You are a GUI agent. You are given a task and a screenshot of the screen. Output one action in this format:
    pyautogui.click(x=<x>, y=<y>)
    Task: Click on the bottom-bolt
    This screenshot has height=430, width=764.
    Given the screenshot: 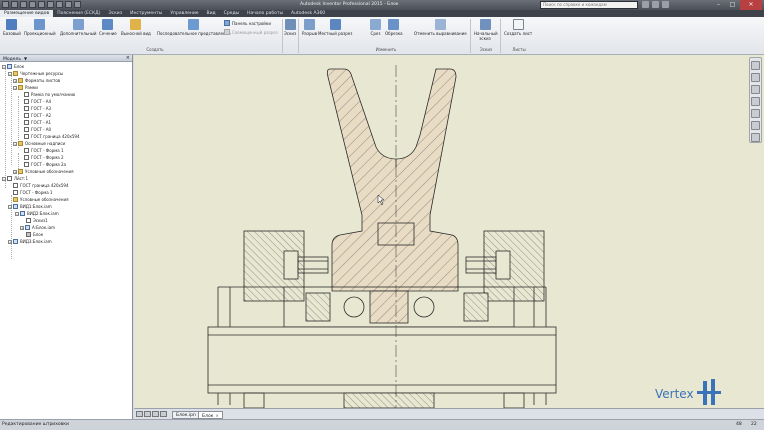 What is the action you would take?
    pyautogui.click(x=514, y=400)
    